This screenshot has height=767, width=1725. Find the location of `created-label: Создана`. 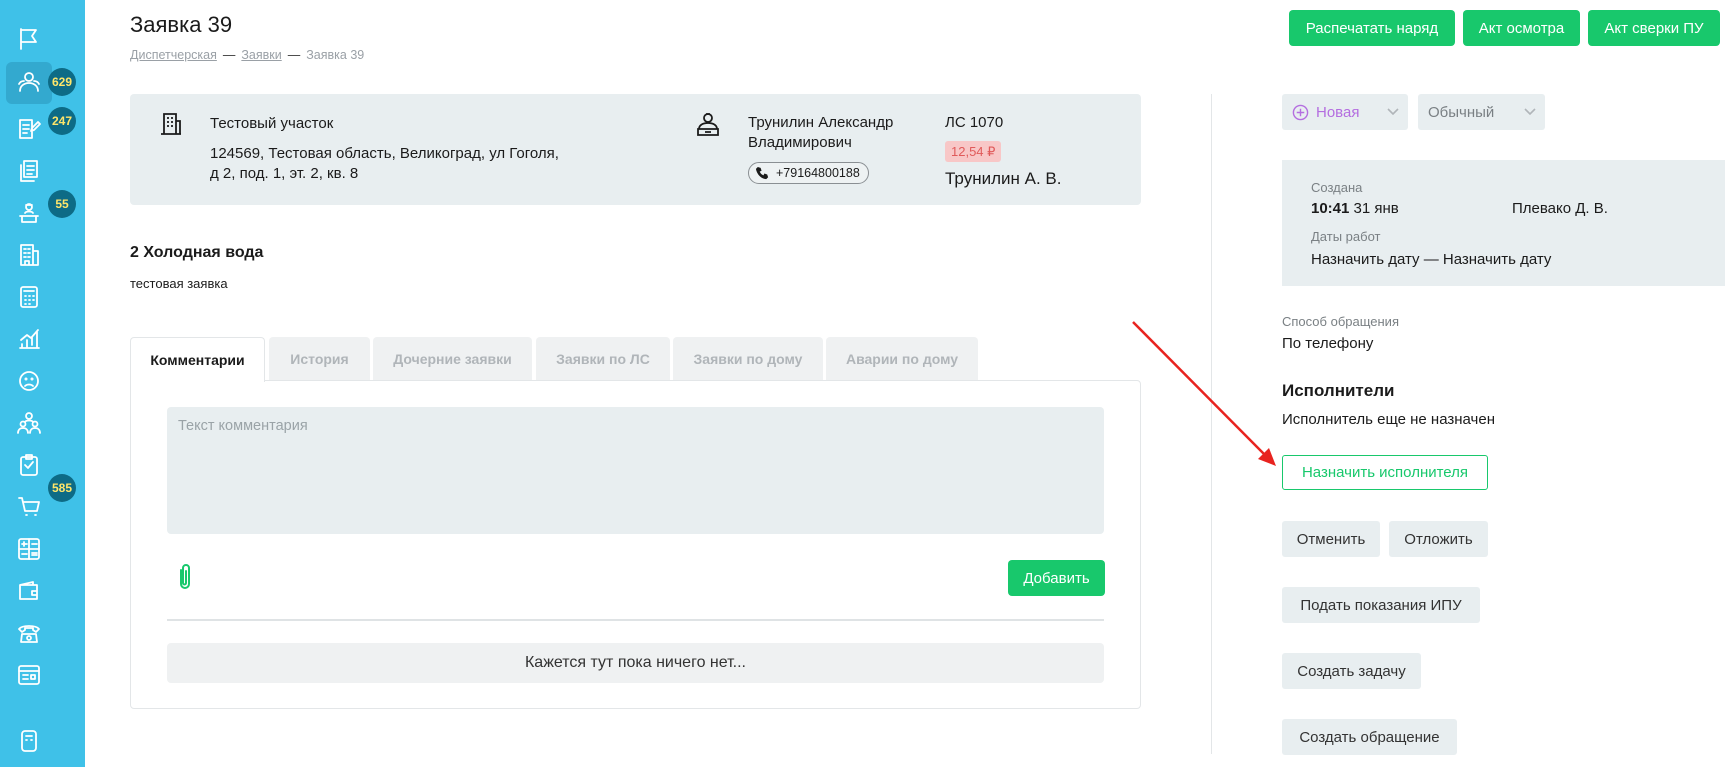

created-label: Создана is located at coordinates (1337, 187).